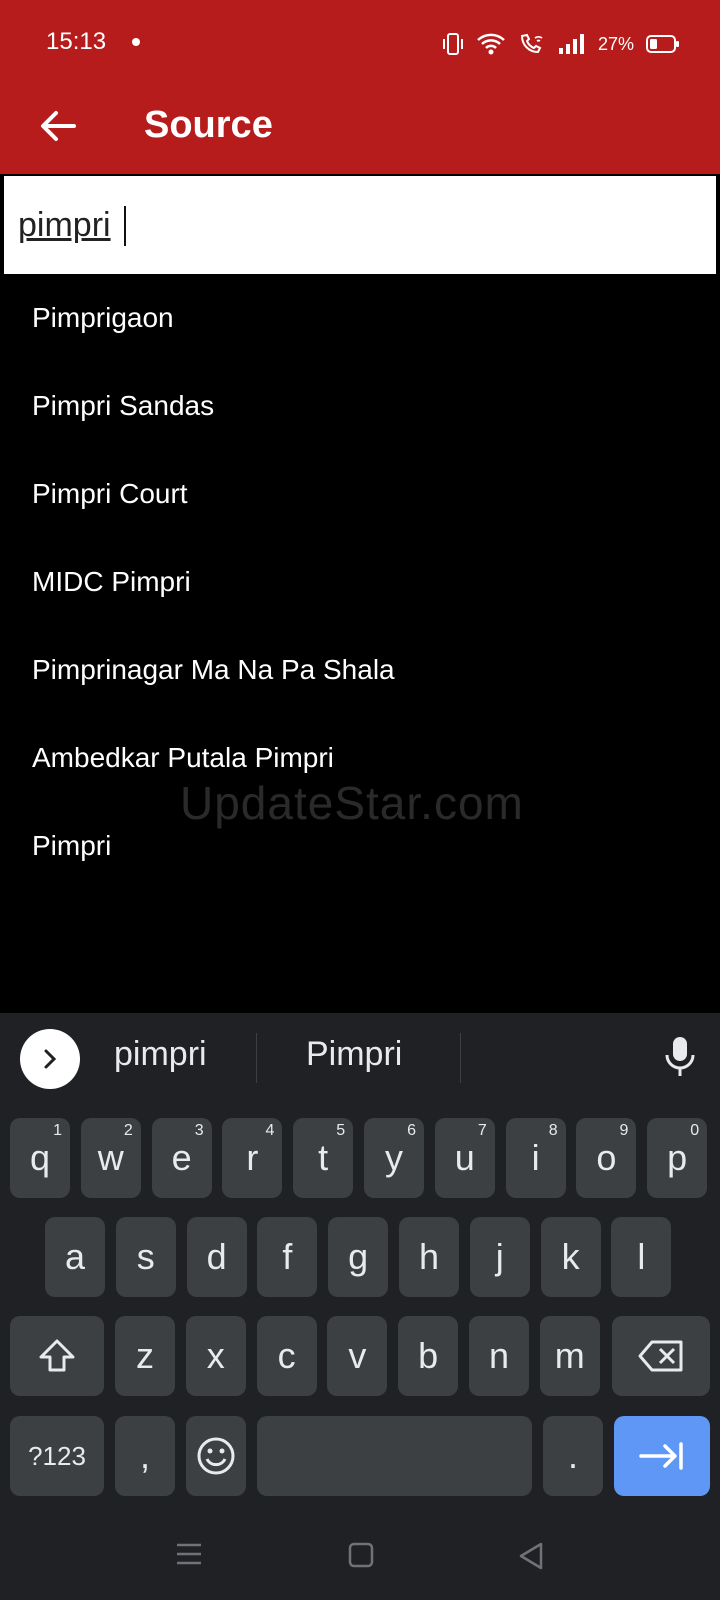  I want to click on key-label: r, so click(252, 1157).